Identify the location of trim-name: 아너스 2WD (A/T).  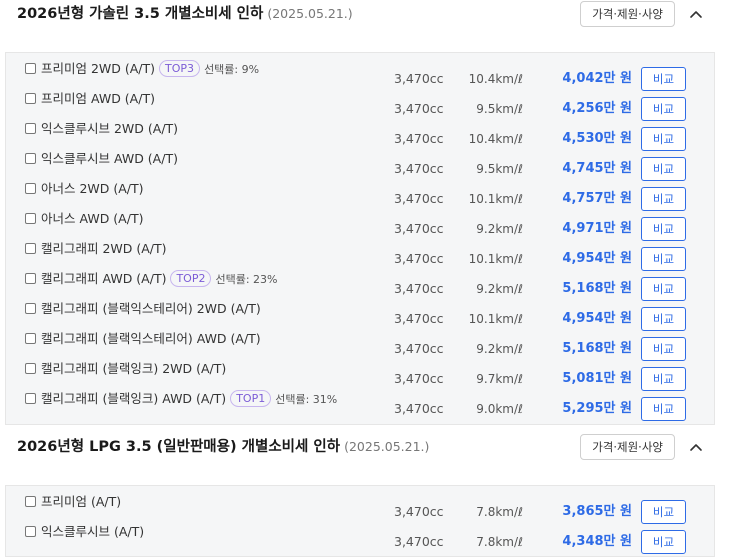
(92, 188).